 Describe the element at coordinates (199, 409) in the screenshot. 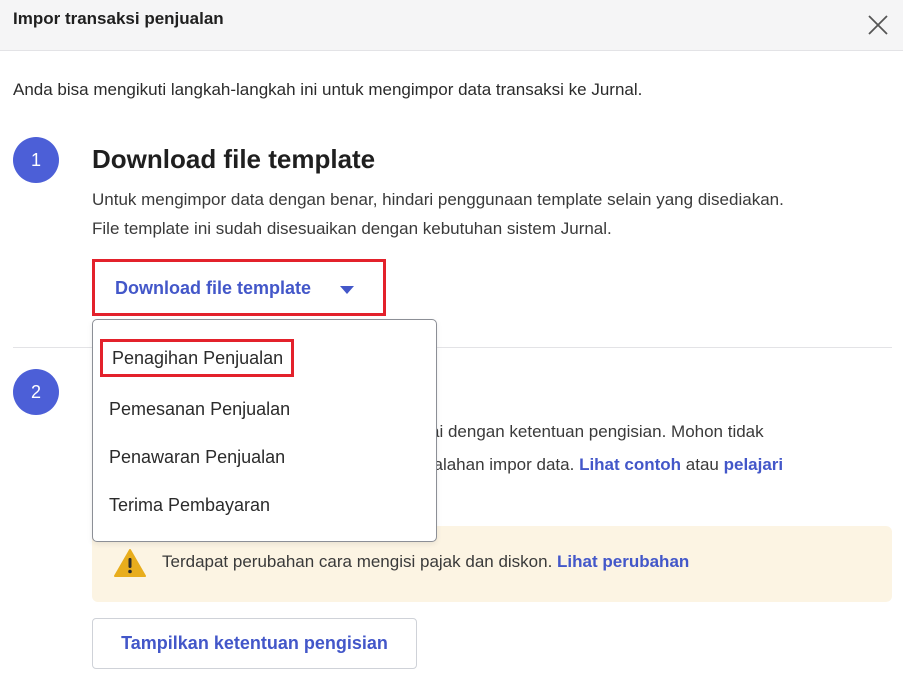

I see `menu-item-pemesanan-penjualan: Pemesanan Penjualan` at that location.